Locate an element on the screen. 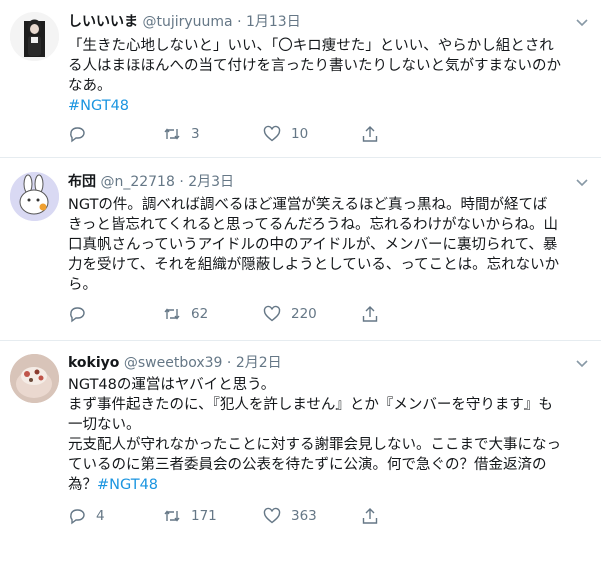 The height and width of the screenshot is (565, 601). tweet-text-line: NGTの件。調べれば調べるほど運営が笑えるほど真っ黒ね。時間が経てば is located at coordinates (308, 205).